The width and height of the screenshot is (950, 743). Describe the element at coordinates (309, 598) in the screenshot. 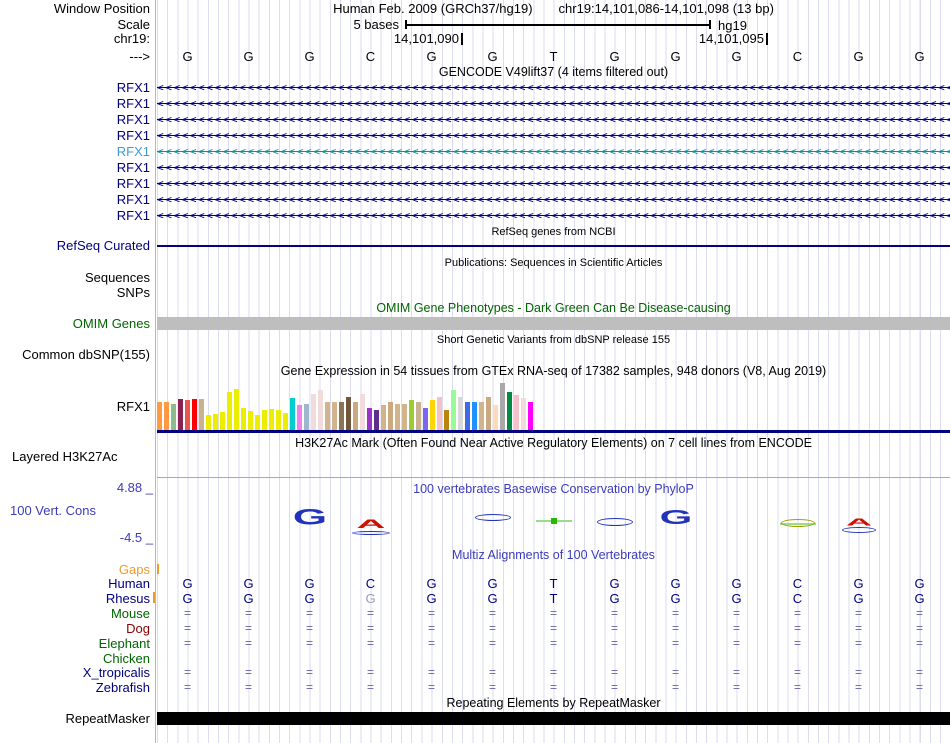

I see `alignment-base: G` at that location.